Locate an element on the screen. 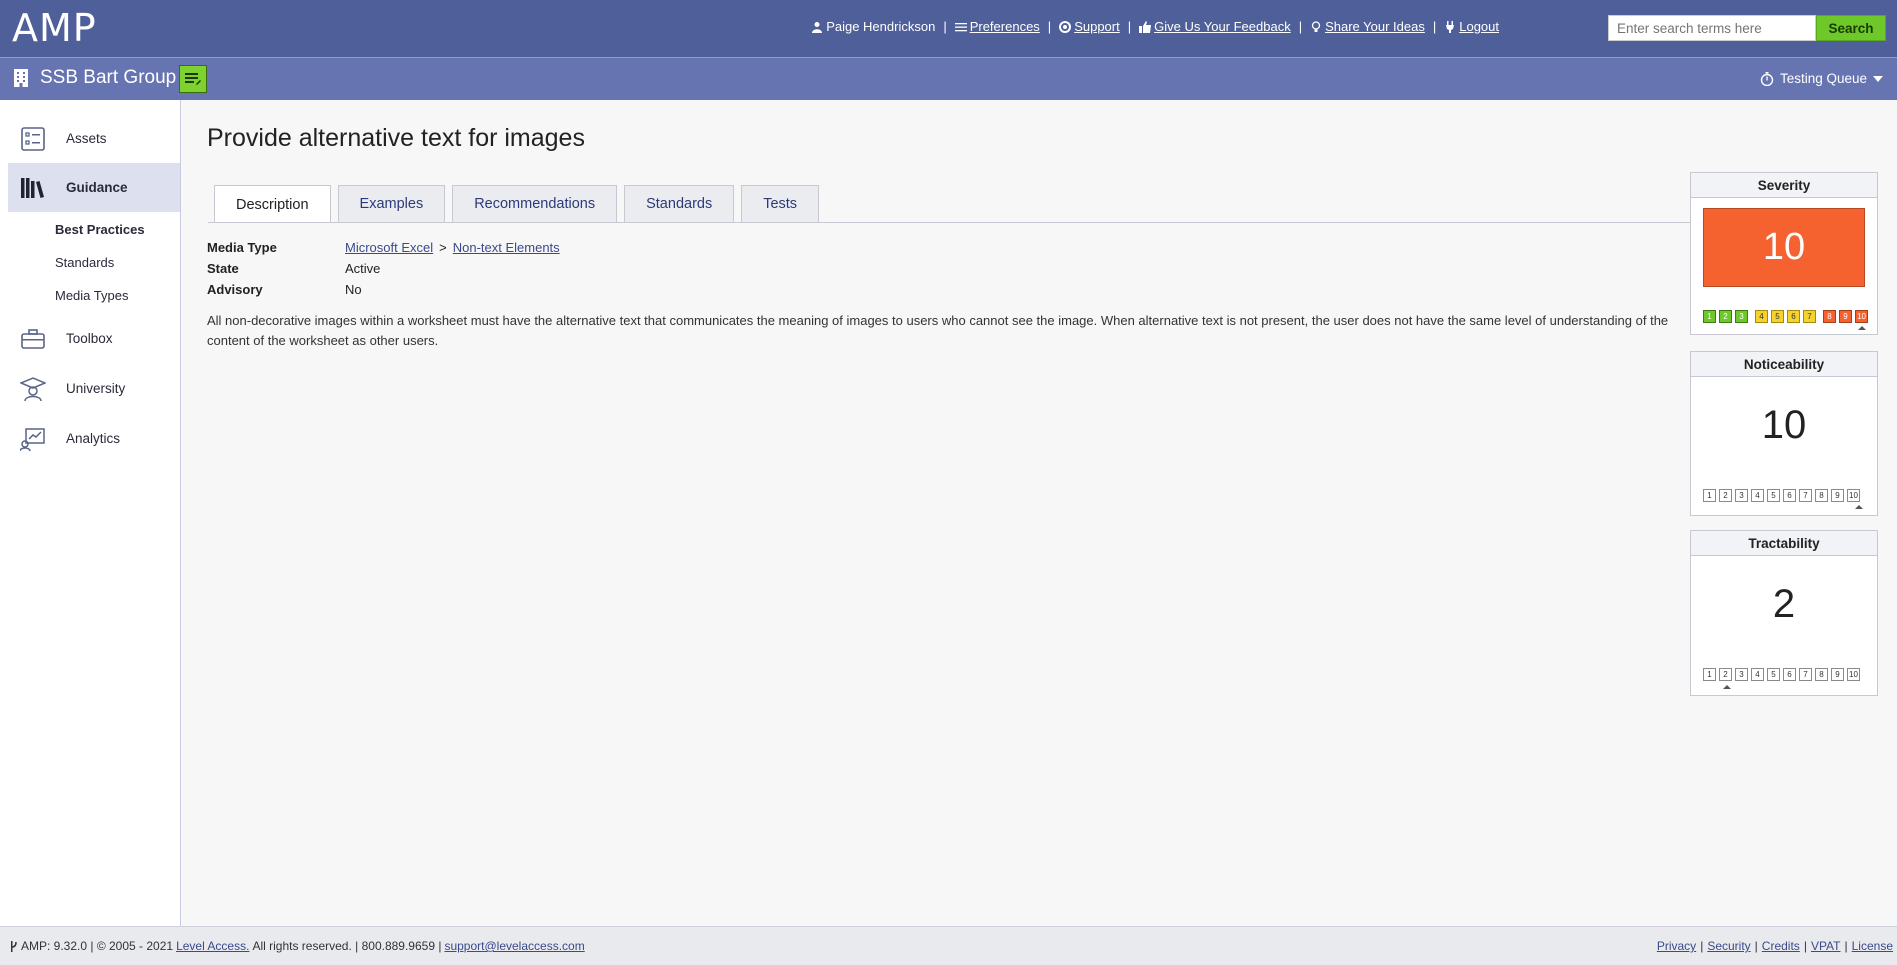 The width and height of the screenshot is (1897, 965). queue-label: Testing Queue is located at coordinates (1823, 78).